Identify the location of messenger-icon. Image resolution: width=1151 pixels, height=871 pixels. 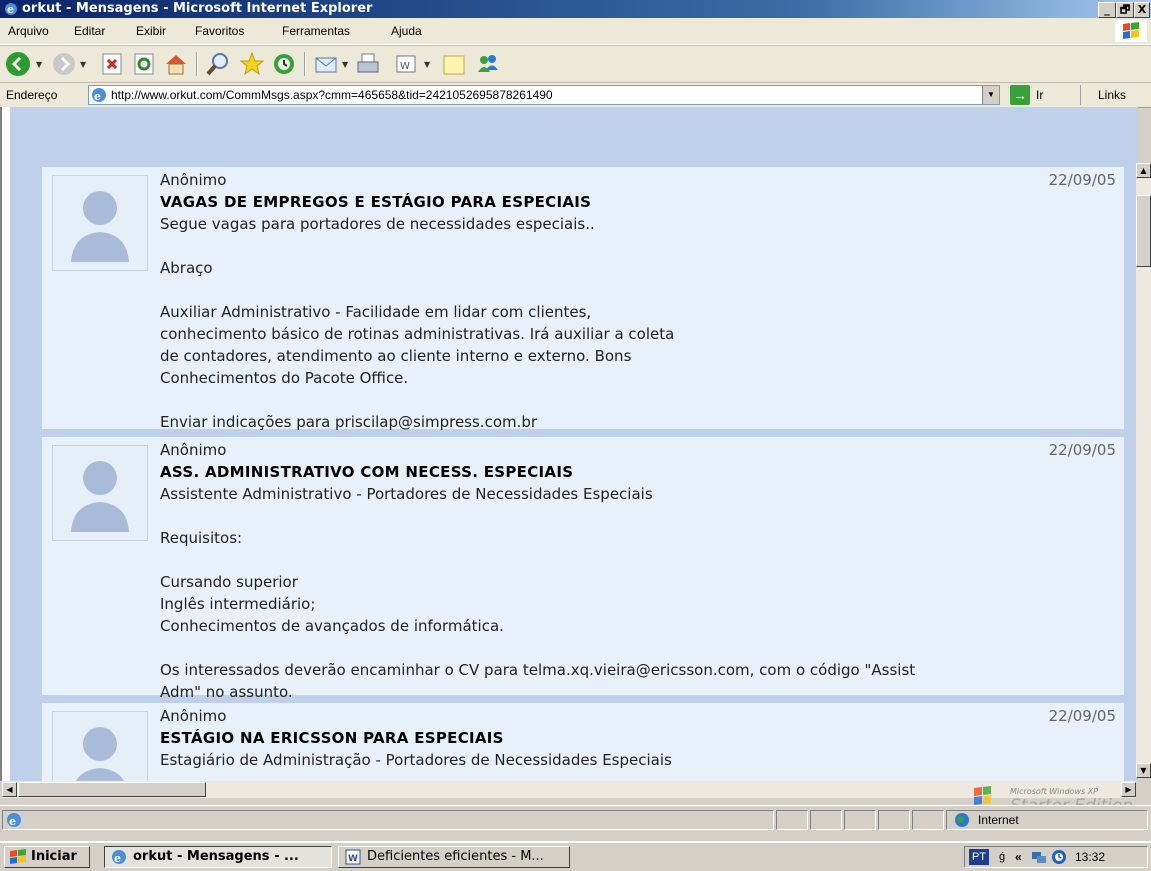
(488, 64).